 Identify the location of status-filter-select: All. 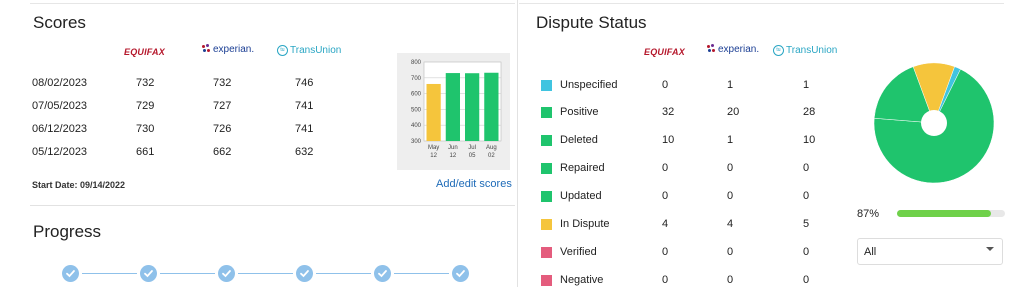
(930, 251).